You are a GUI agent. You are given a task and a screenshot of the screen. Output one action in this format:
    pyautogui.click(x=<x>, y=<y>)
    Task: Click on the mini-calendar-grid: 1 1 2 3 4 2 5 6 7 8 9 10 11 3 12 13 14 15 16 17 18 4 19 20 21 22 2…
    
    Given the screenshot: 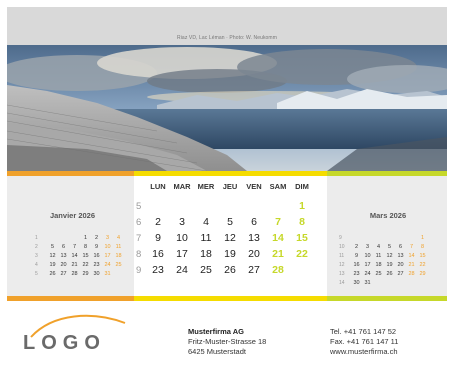 What is the action you would take?
    pyautogui.click(x=79, y=255)
    